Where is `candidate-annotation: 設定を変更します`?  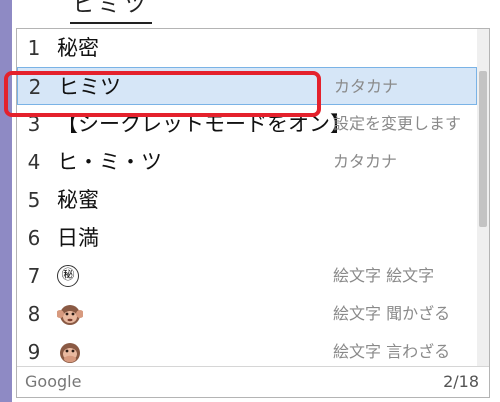 candidate-annotation: 設定を変更します is located at coordinates (397, 123).